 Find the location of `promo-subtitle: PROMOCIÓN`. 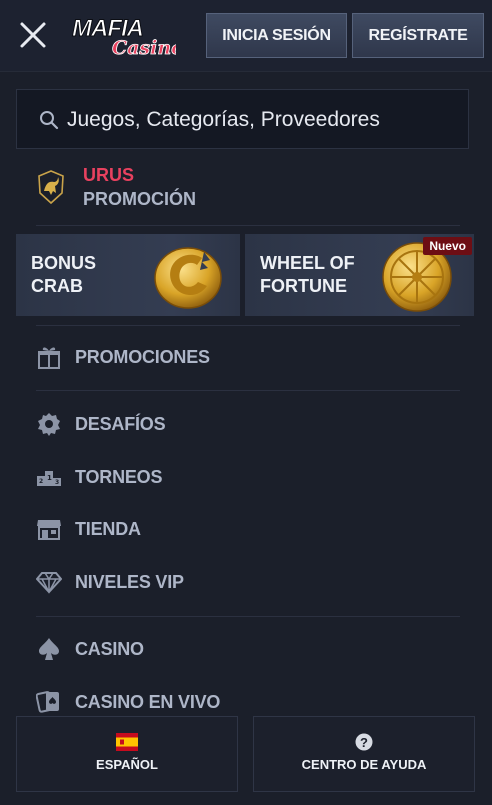

promo-subtitle: PROMOCIÓN is located at coordinates (140, 199).